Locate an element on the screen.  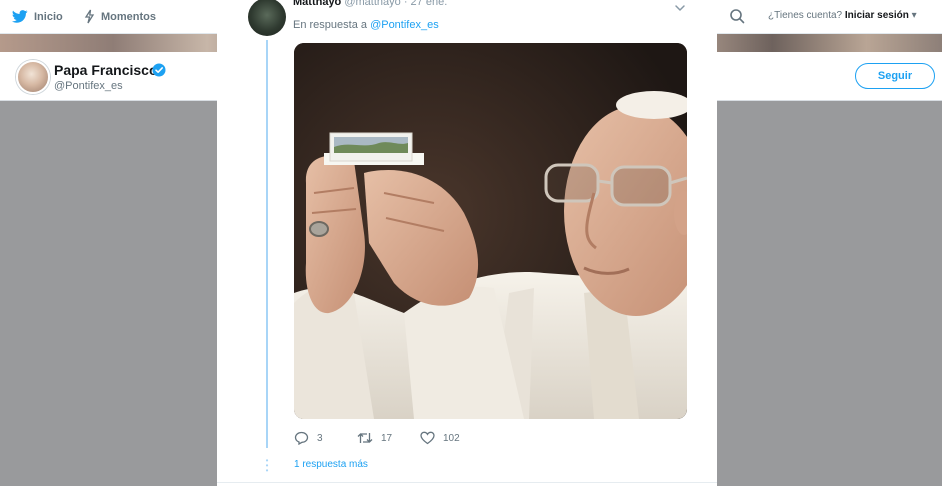
retweet-icon is located at coordinates (365, 438).